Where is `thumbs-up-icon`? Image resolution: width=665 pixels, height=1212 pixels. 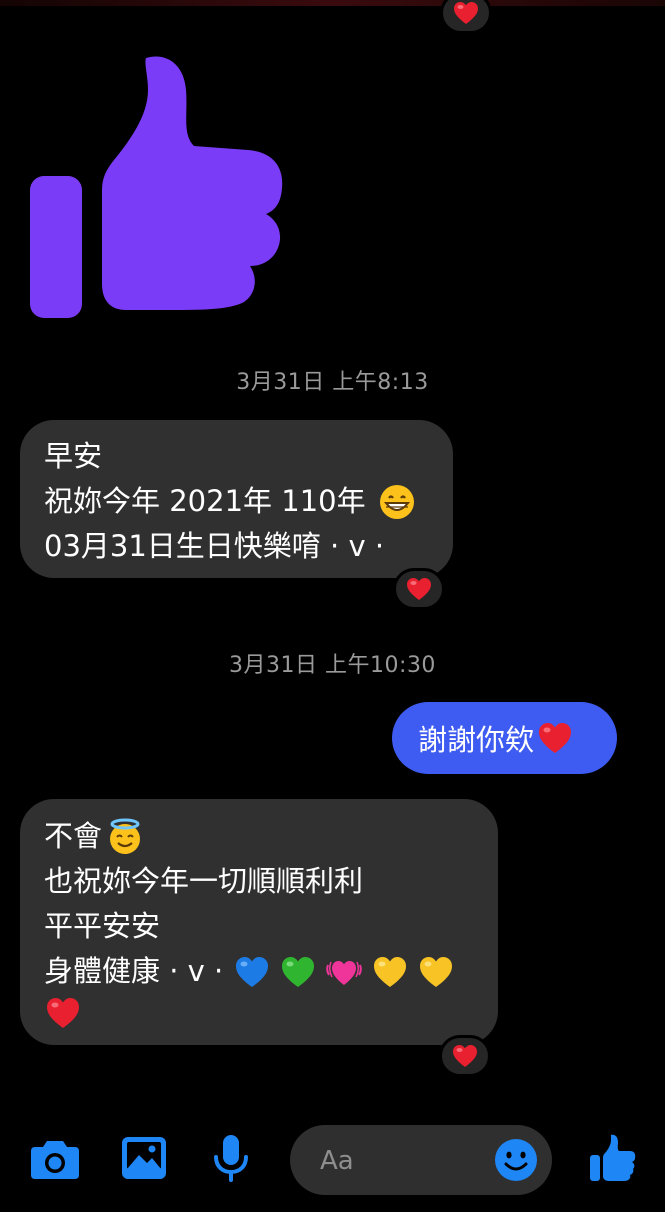 thumbs-up-icon is located at coordinates (613, 1157).